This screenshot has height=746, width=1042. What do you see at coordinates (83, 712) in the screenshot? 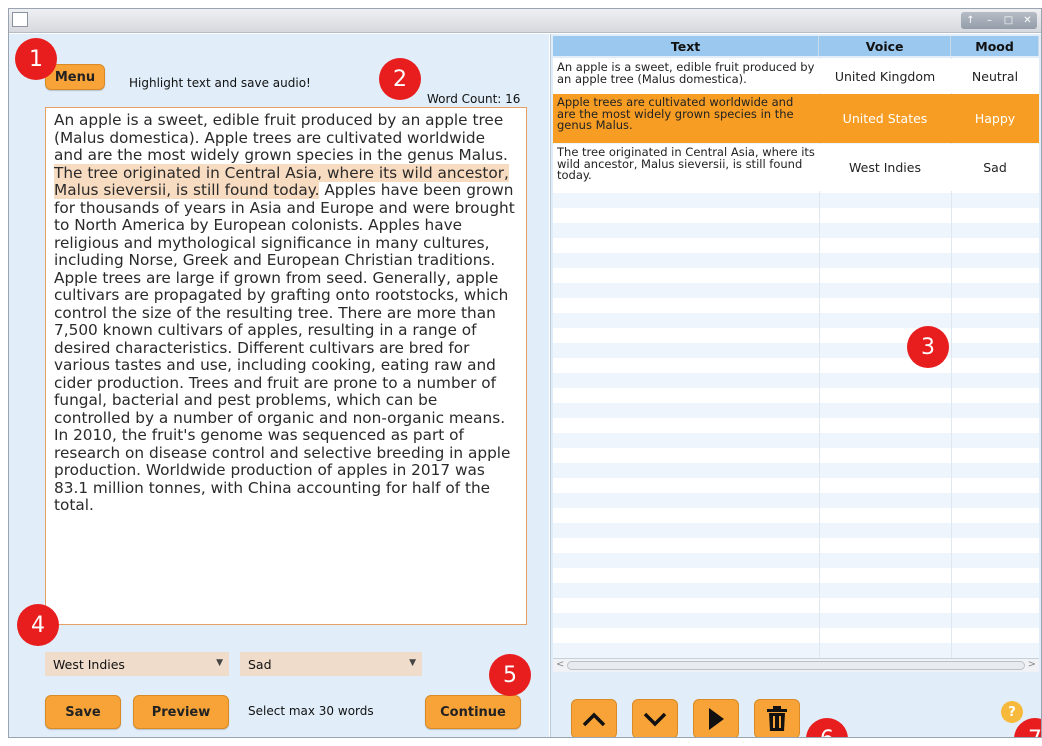
I see `save-button: Save` at bounding box center [83, 712].